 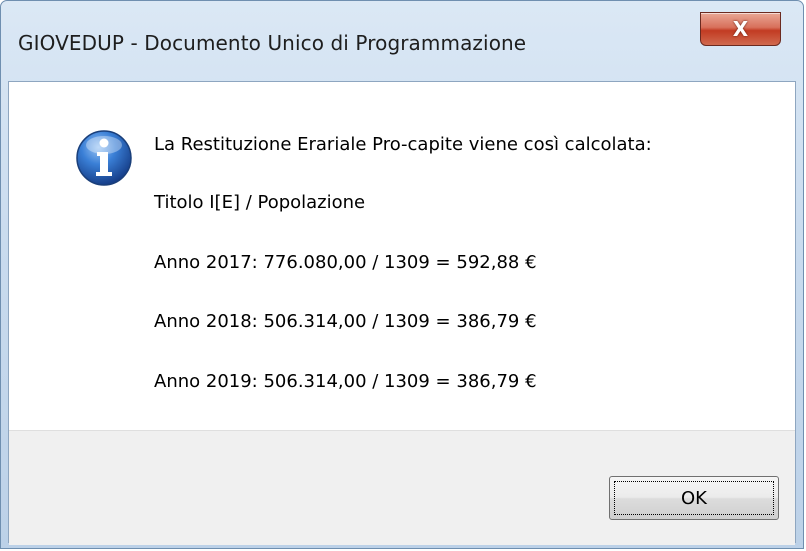 I want to click on close-button: X, so click(x=740, y=29).